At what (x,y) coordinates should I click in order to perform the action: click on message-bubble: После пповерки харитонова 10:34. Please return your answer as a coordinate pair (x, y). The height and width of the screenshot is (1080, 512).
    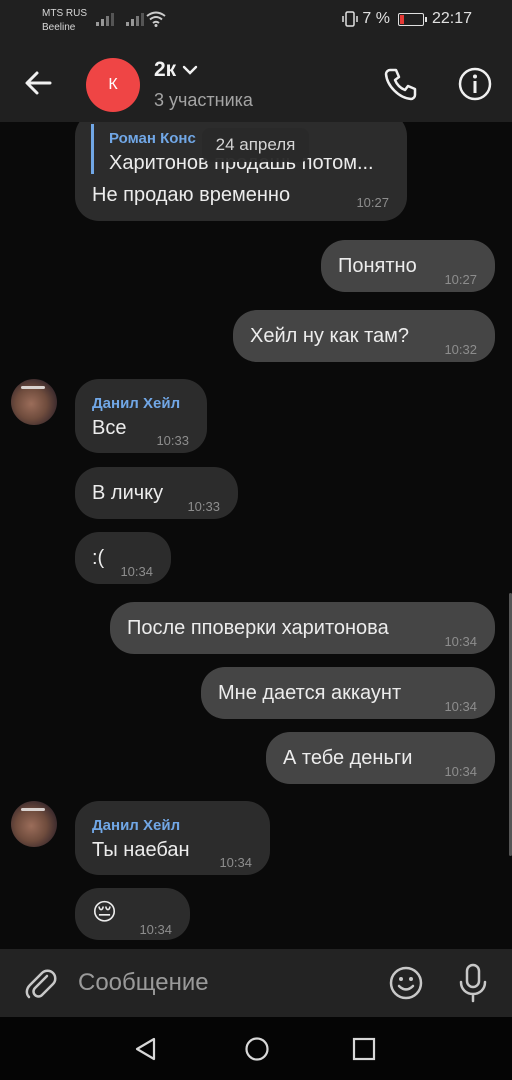
    Looking at the image, I should click on (302, 628).